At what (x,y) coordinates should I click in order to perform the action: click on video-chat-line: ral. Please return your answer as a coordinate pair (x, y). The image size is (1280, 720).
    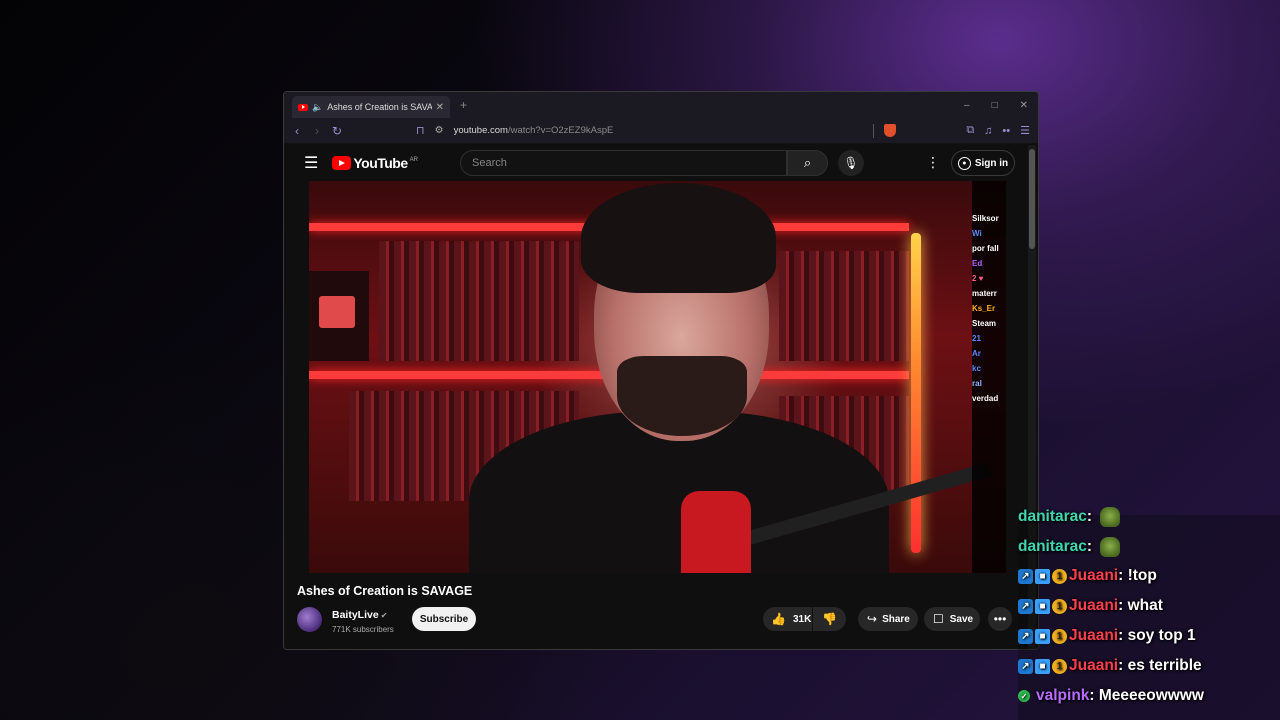
    Looking at the image, I should click on (977, 383).